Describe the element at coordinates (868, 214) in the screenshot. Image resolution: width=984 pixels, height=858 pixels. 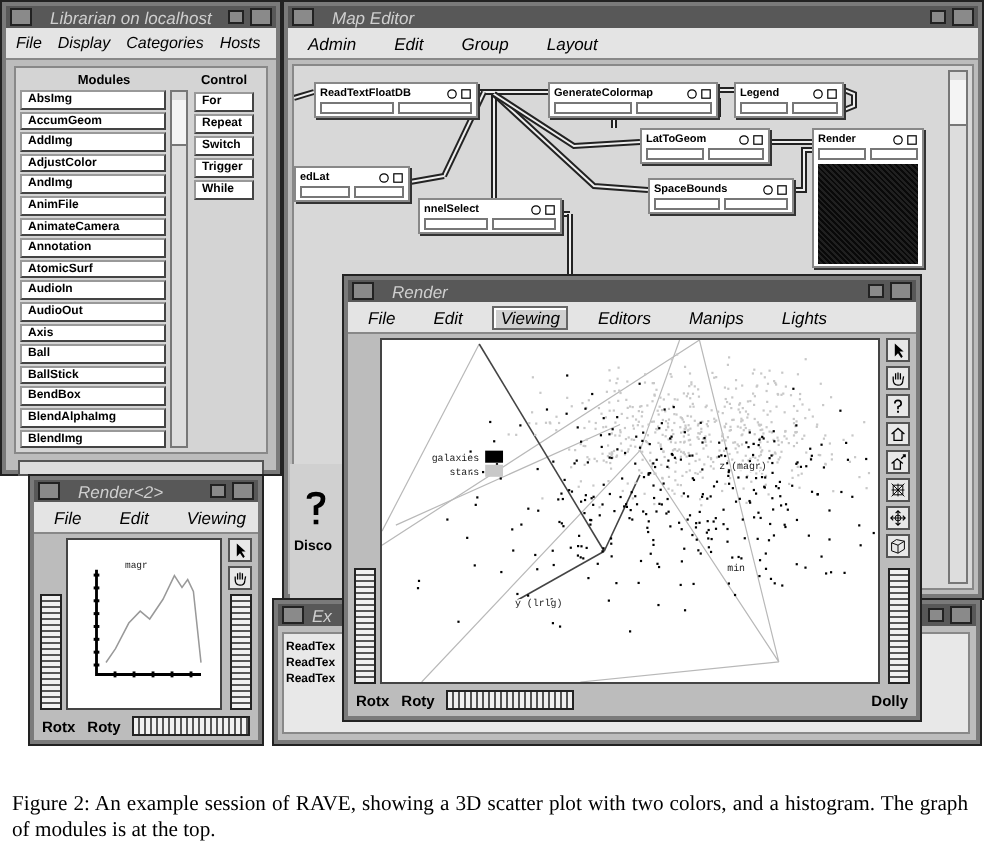
I see `render-preview` at that location.